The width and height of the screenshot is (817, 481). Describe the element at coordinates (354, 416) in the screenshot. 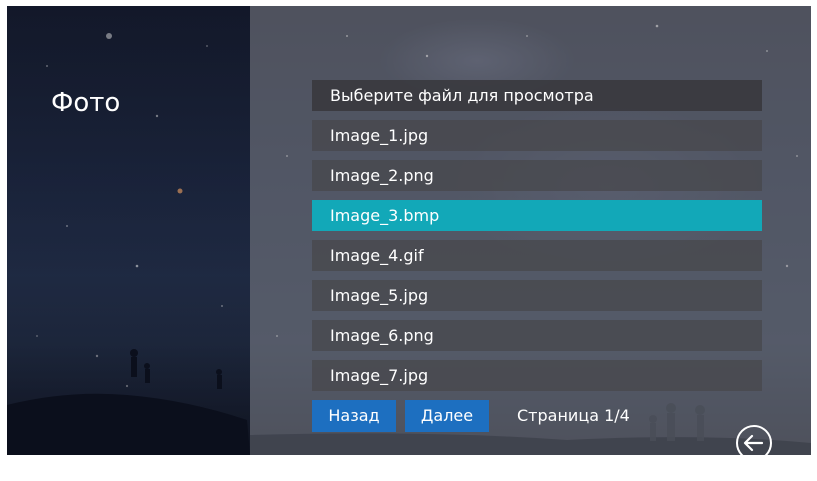

I see `back-page-button: Назад` at that location.